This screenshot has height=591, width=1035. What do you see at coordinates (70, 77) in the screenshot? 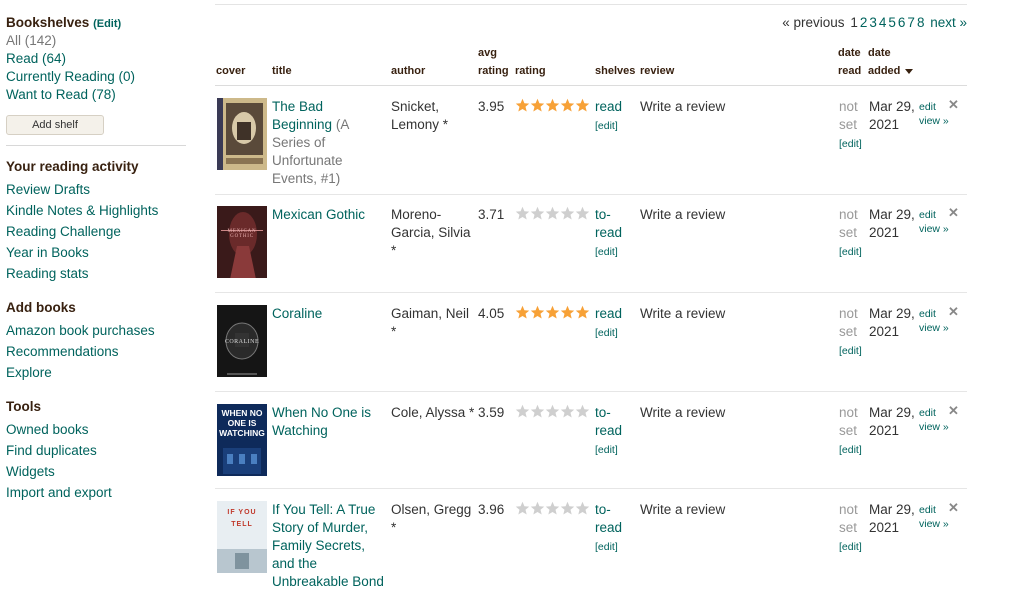
I see `shelf-currently-reading: Currently Reading (0)` at bounding box center [70, 77].